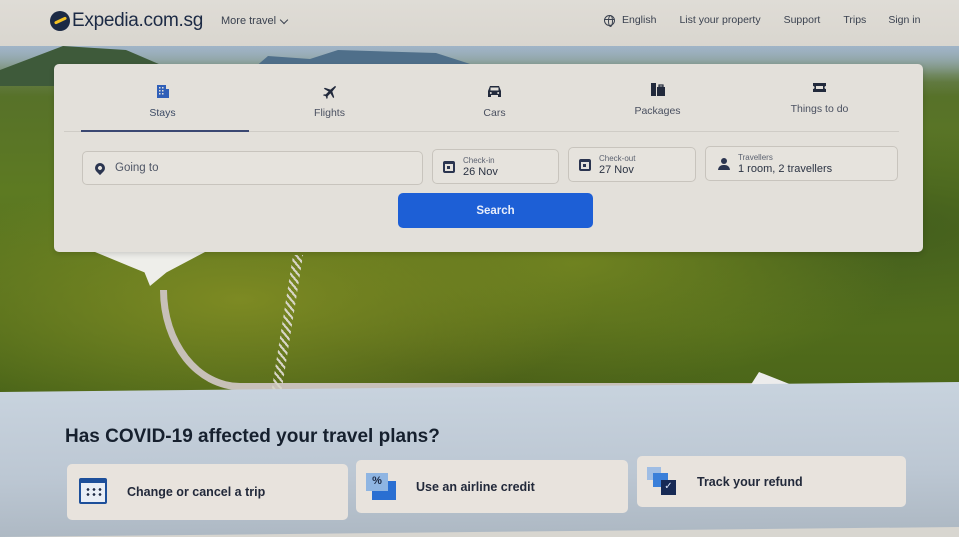 Image resolution: width=959 pixels, height=537 pixels. Describe the element at coordinates (249, 21) in the screenshot. I see `more-travel-label: More travel` at that location.